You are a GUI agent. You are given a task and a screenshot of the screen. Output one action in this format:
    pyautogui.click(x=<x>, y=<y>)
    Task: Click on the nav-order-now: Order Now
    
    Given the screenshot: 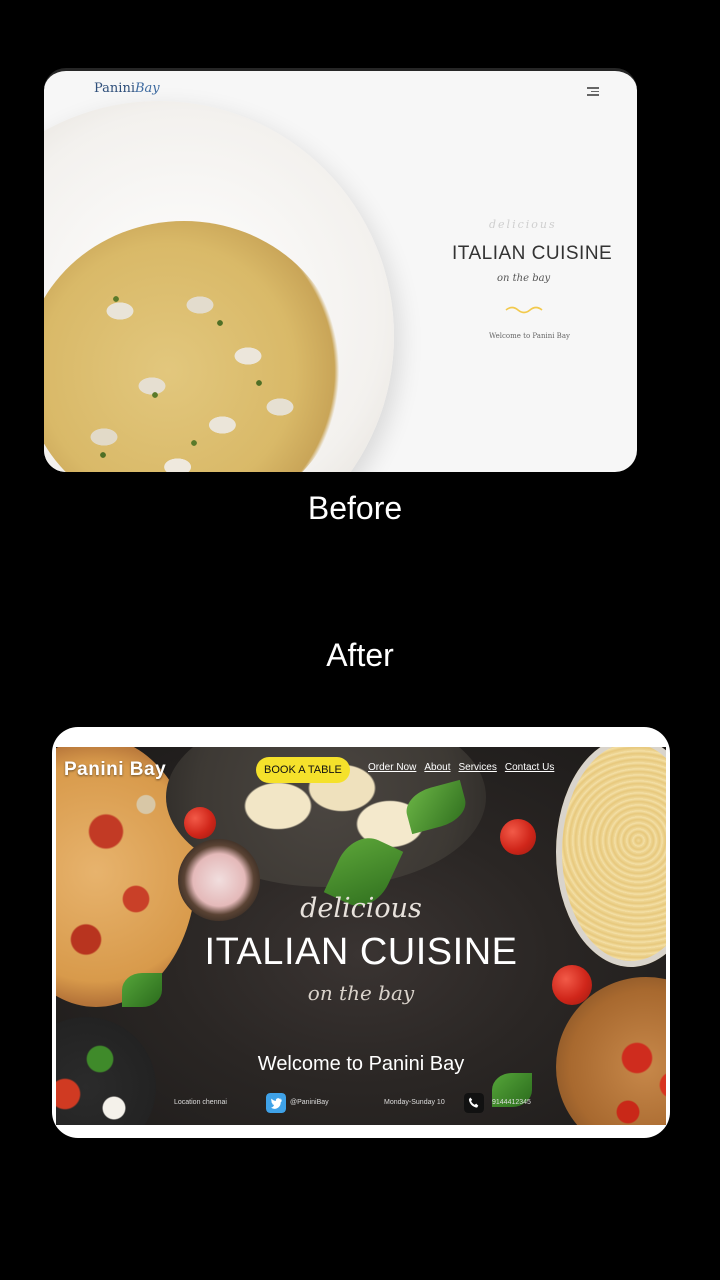 What is the action you would take?
    pyautogui.click(x=392, y=767)
    